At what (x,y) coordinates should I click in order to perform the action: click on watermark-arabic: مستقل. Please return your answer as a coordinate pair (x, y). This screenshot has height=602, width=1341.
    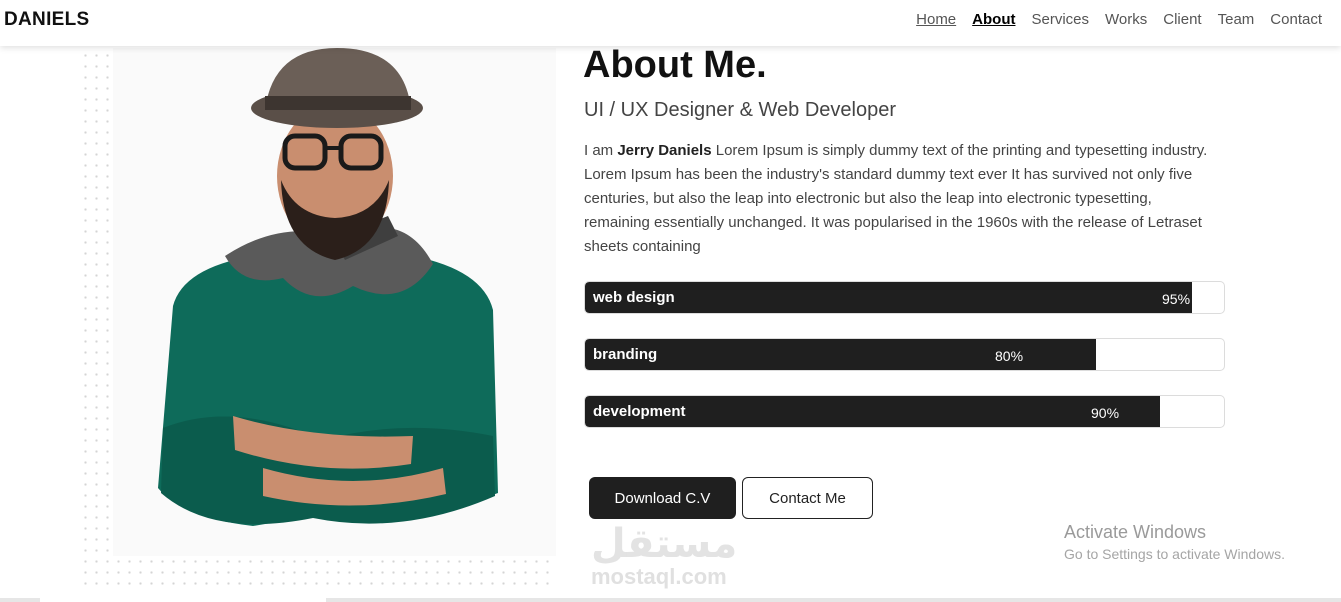
    Looking at the image, I should click on (664, 544).